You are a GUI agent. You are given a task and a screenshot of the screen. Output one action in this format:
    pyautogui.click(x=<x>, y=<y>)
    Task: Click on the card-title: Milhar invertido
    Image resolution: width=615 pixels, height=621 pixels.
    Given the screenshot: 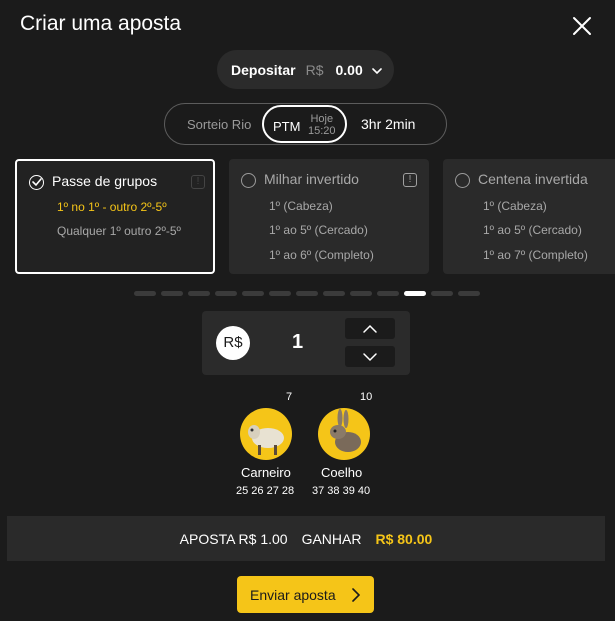 What is the action you would take?
    pyautogui.click(x=311, y=179)
    